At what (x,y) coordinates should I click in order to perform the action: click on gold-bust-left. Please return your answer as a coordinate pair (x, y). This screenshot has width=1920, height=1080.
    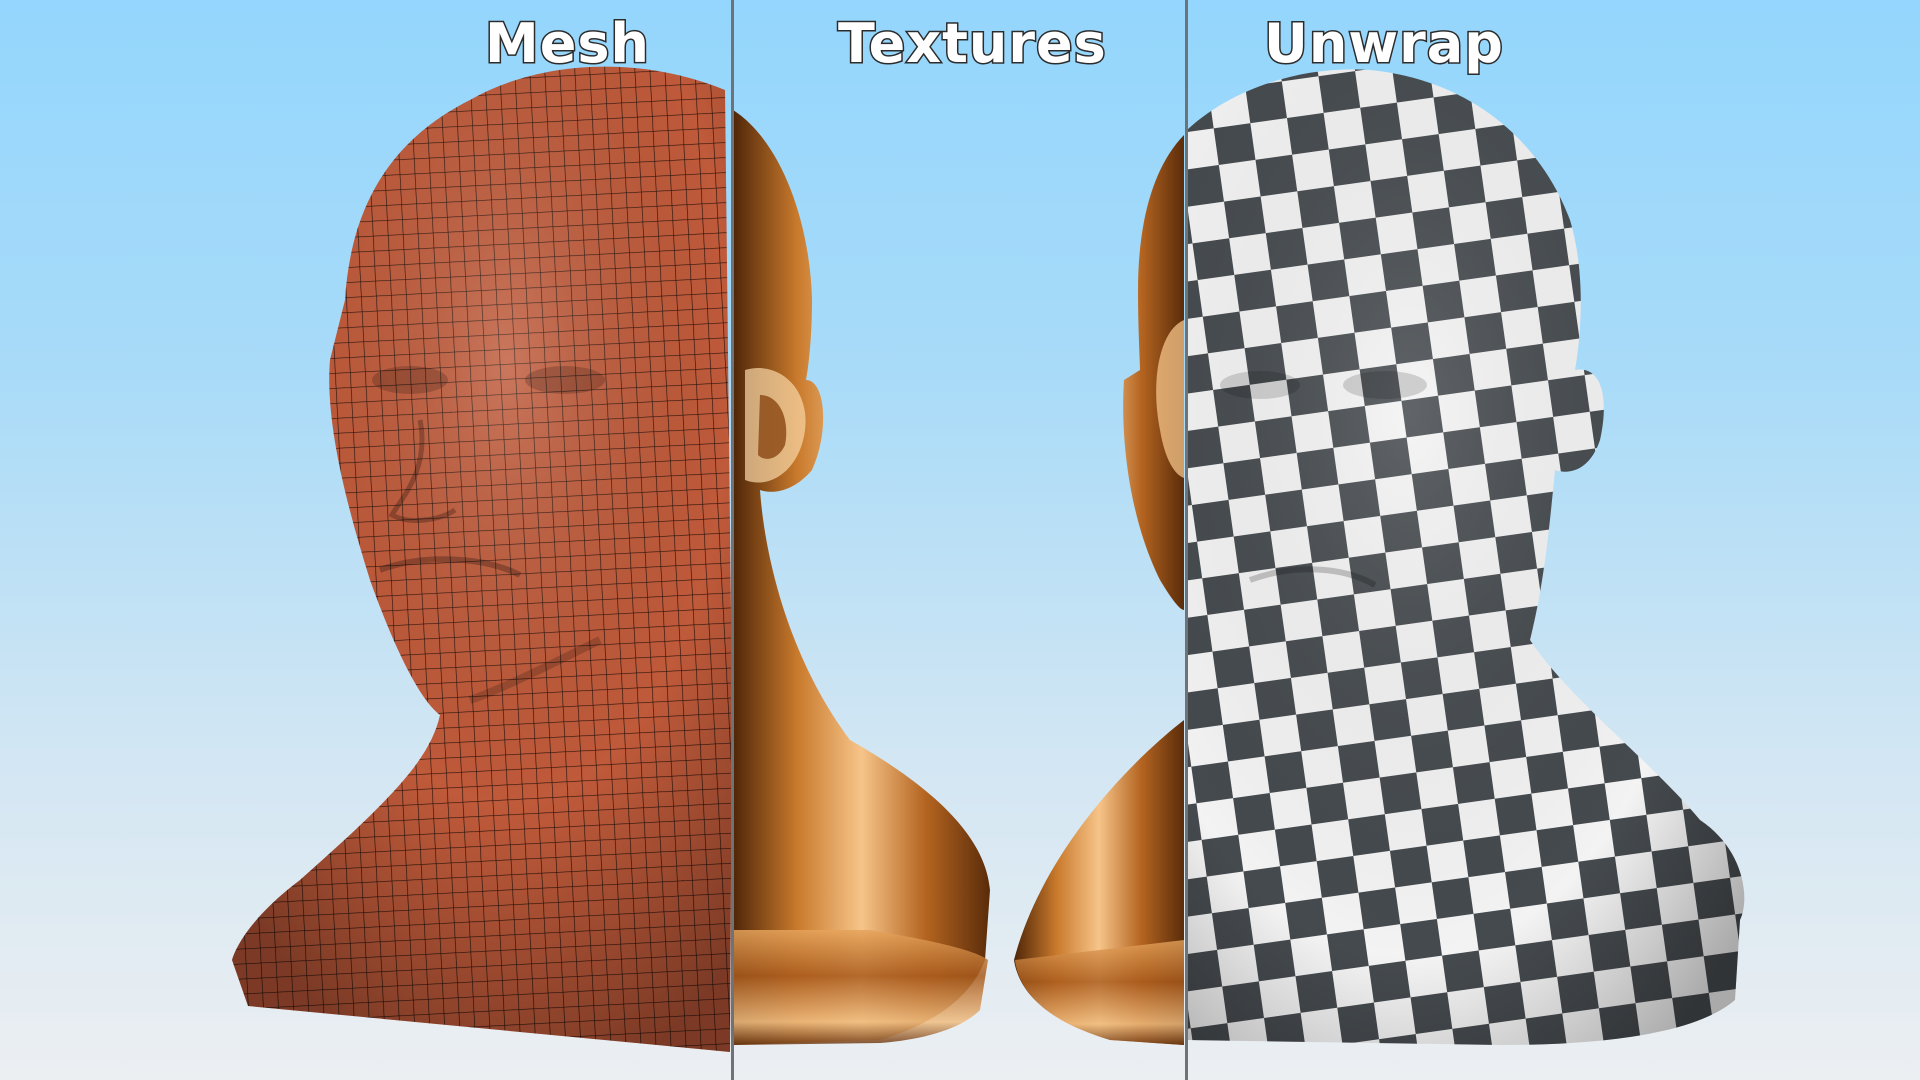
    Looking at the image, I should click on (861, 577).